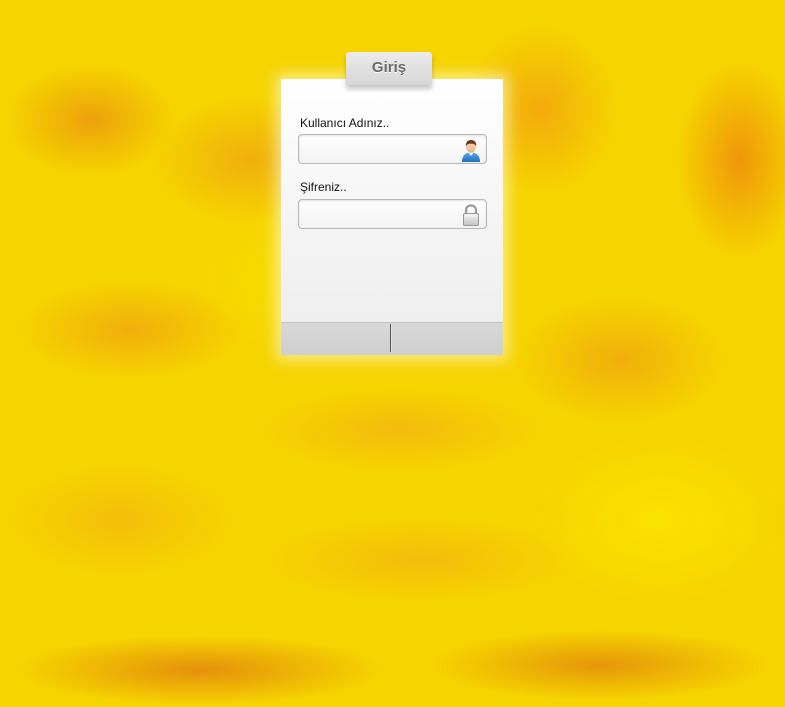  What do you see at coordinates (323, 187) in the screenshot?
I see `password-label: Şifreniz..` at bounding box center [323, 187].